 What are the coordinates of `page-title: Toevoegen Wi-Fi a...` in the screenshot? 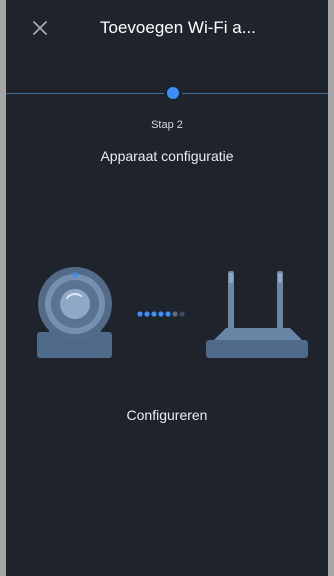 It's located at (178, 27).